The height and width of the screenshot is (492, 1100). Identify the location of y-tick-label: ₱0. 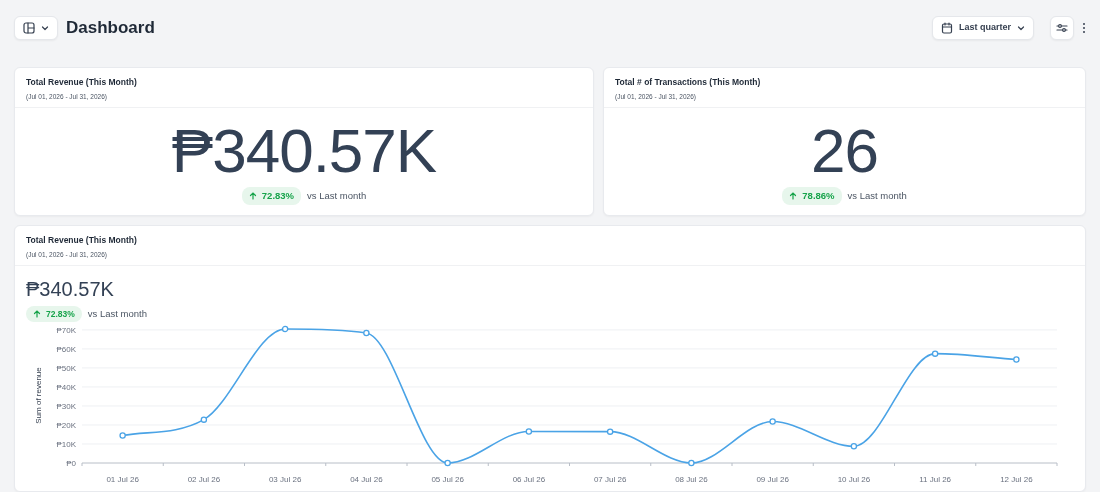
(71, 464).